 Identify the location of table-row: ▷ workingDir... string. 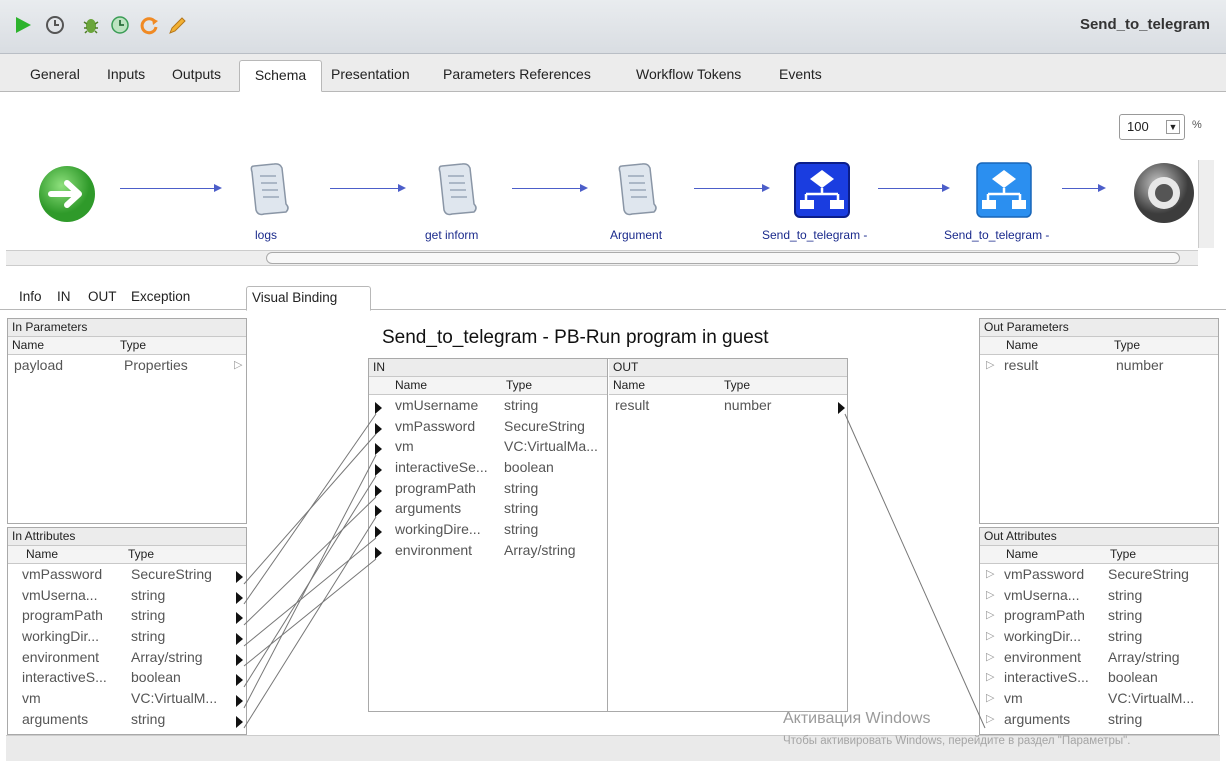
(1099, 636).